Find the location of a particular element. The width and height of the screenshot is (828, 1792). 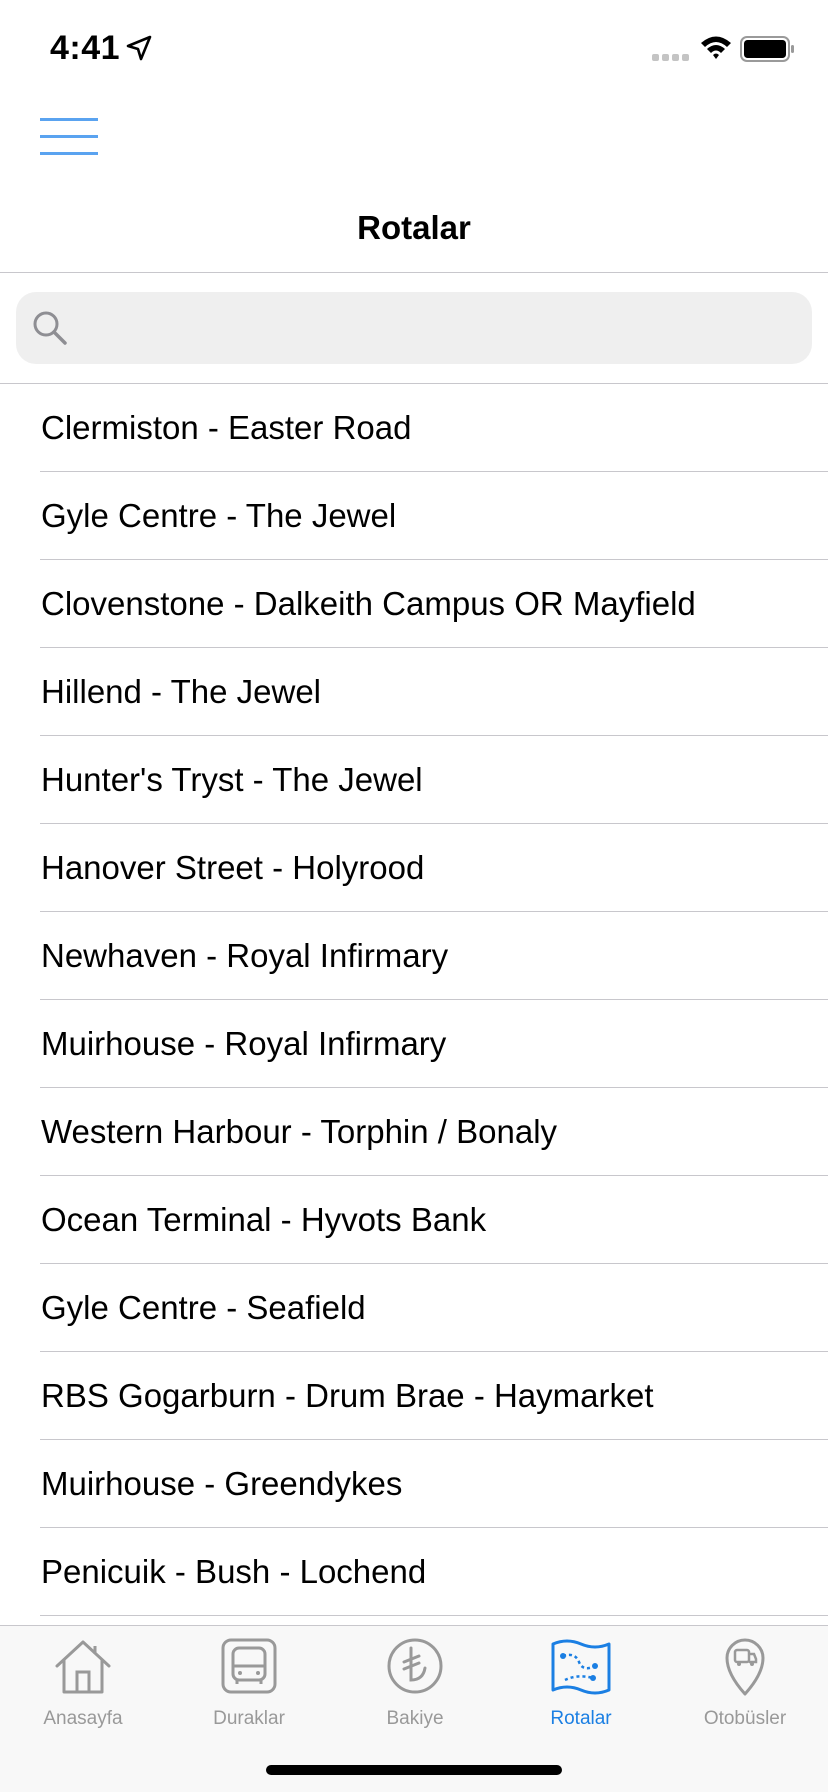

route-row: Hanover Street - Holyrood is located at coordinates (414, 868).